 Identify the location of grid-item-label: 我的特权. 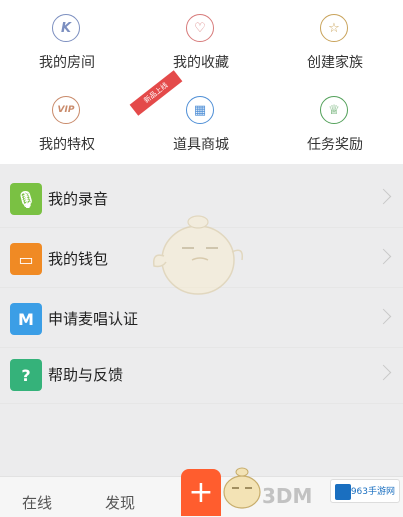
(67, 145).